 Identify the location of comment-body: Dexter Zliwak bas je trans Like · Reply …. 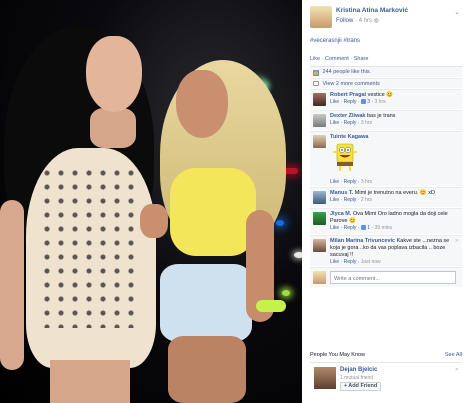
(394, 120).